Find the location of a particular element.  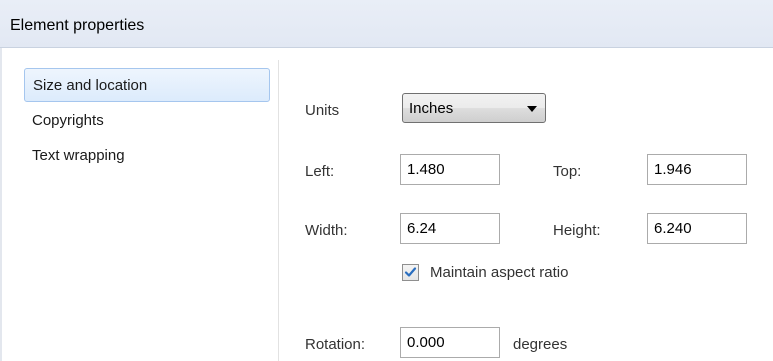

top-label: Top: is located at coordinates (567, 171).